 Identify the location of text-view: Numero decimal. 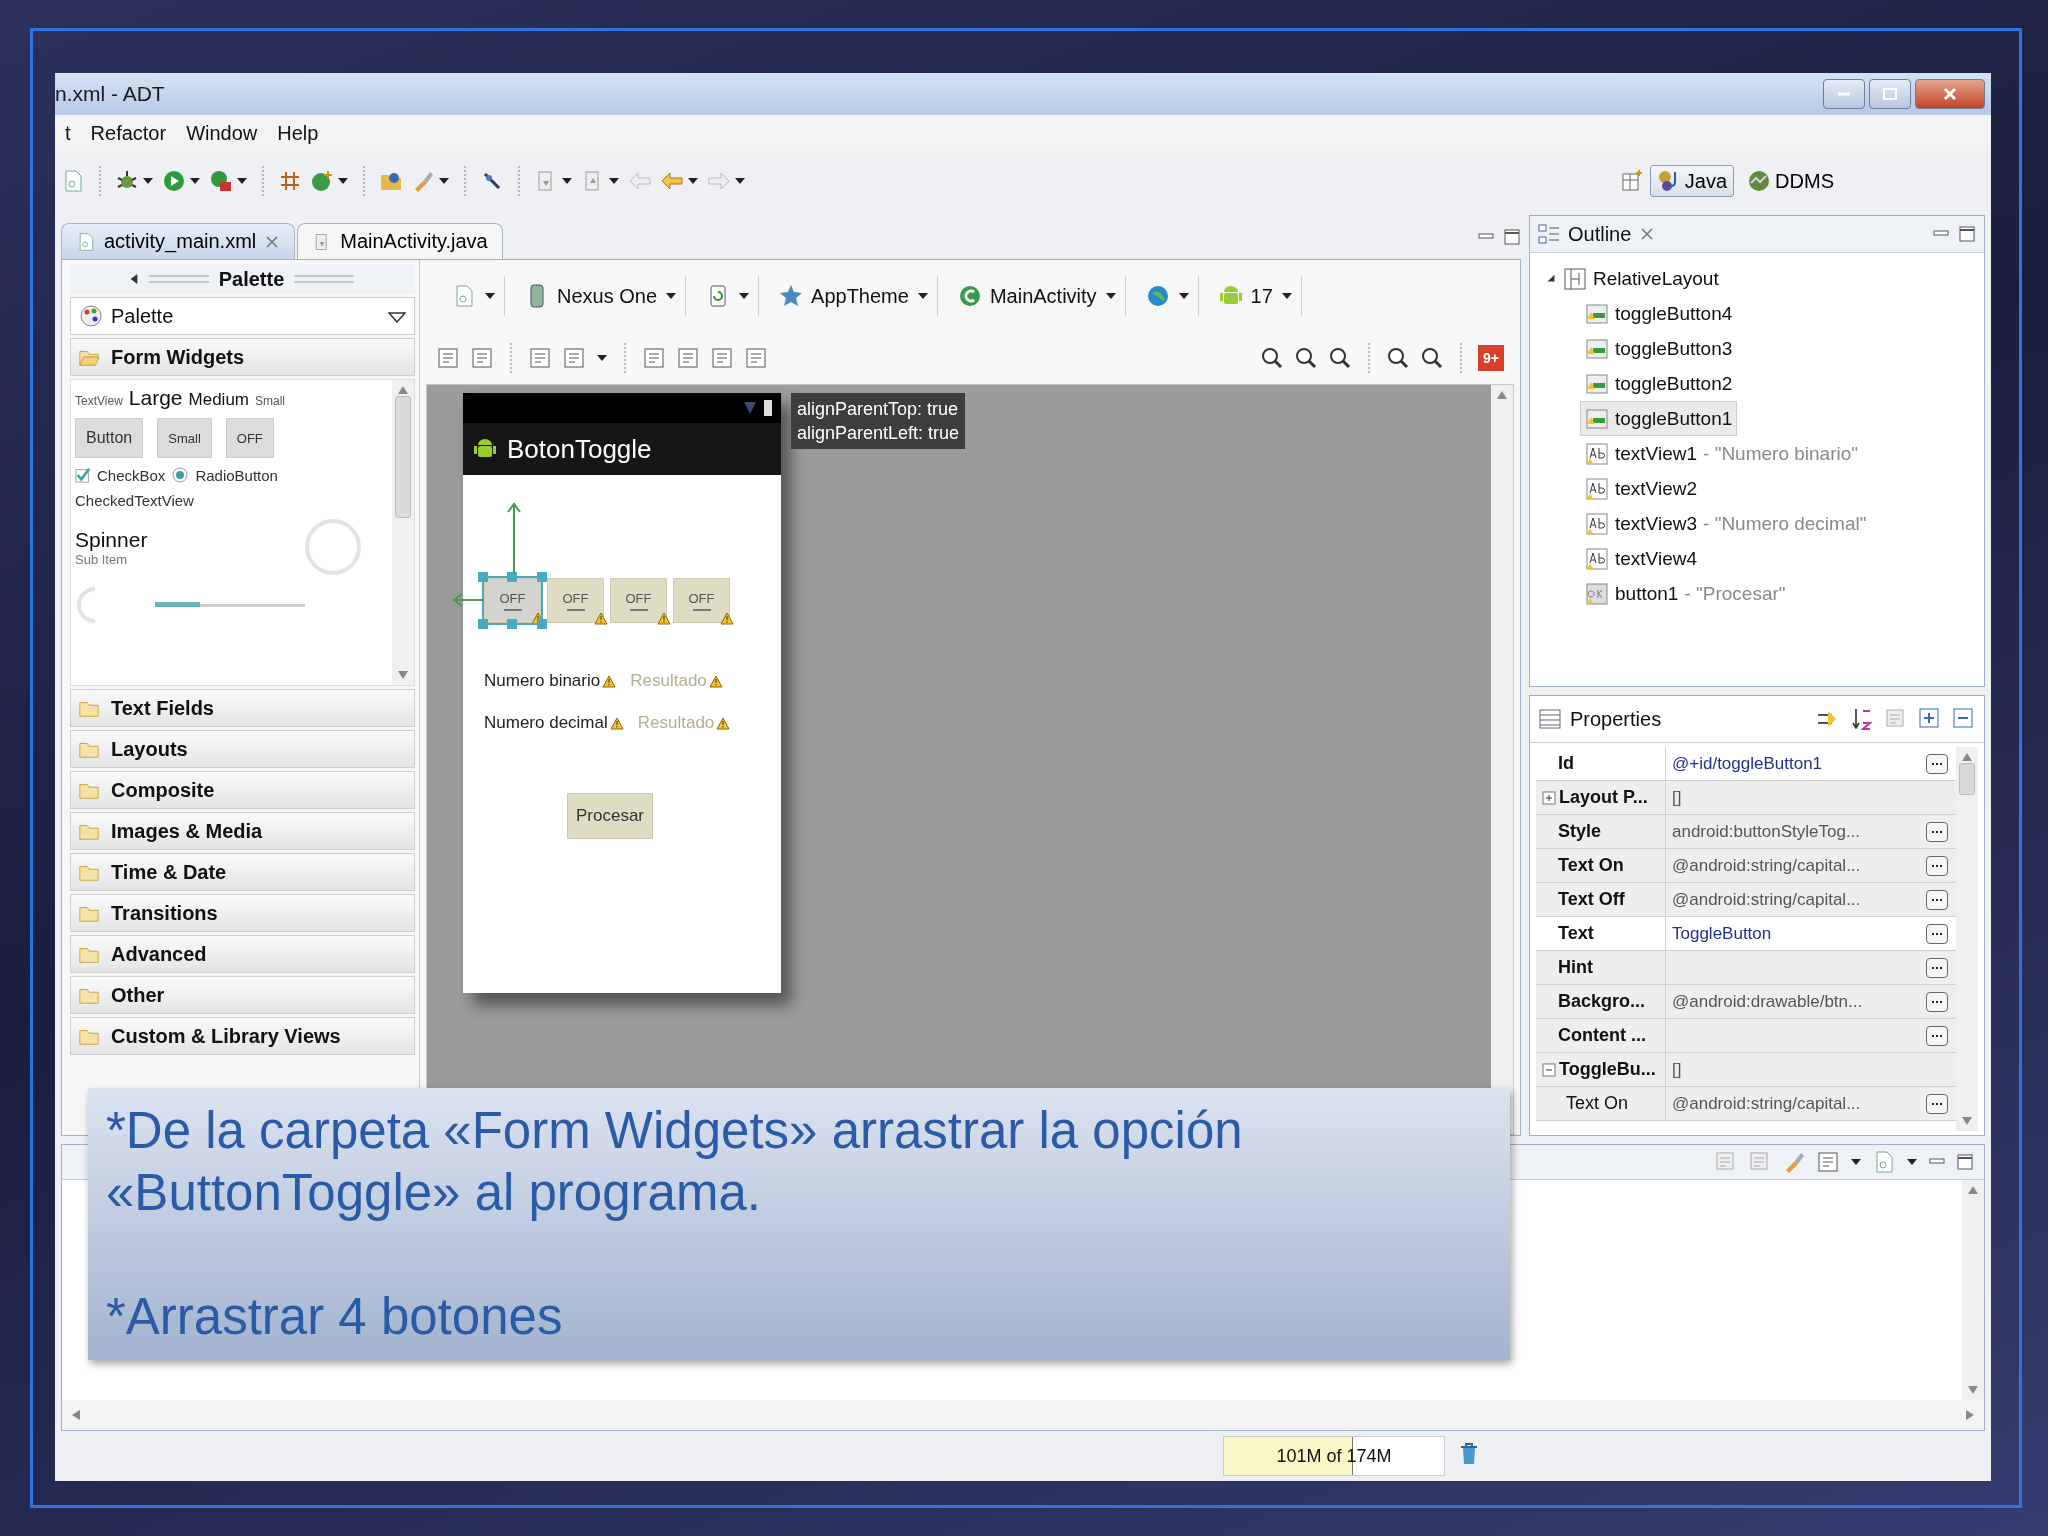
(546, 723).